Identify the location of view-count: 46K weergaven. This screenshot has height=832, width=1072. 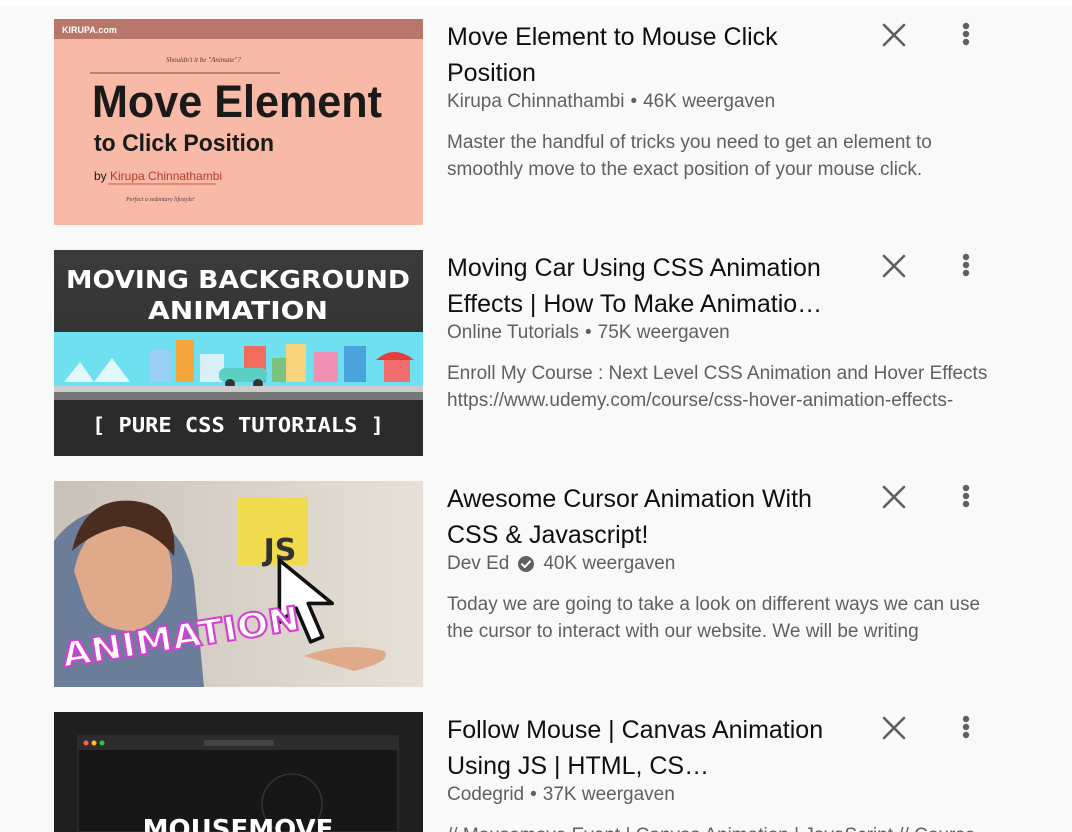
(709, 101).